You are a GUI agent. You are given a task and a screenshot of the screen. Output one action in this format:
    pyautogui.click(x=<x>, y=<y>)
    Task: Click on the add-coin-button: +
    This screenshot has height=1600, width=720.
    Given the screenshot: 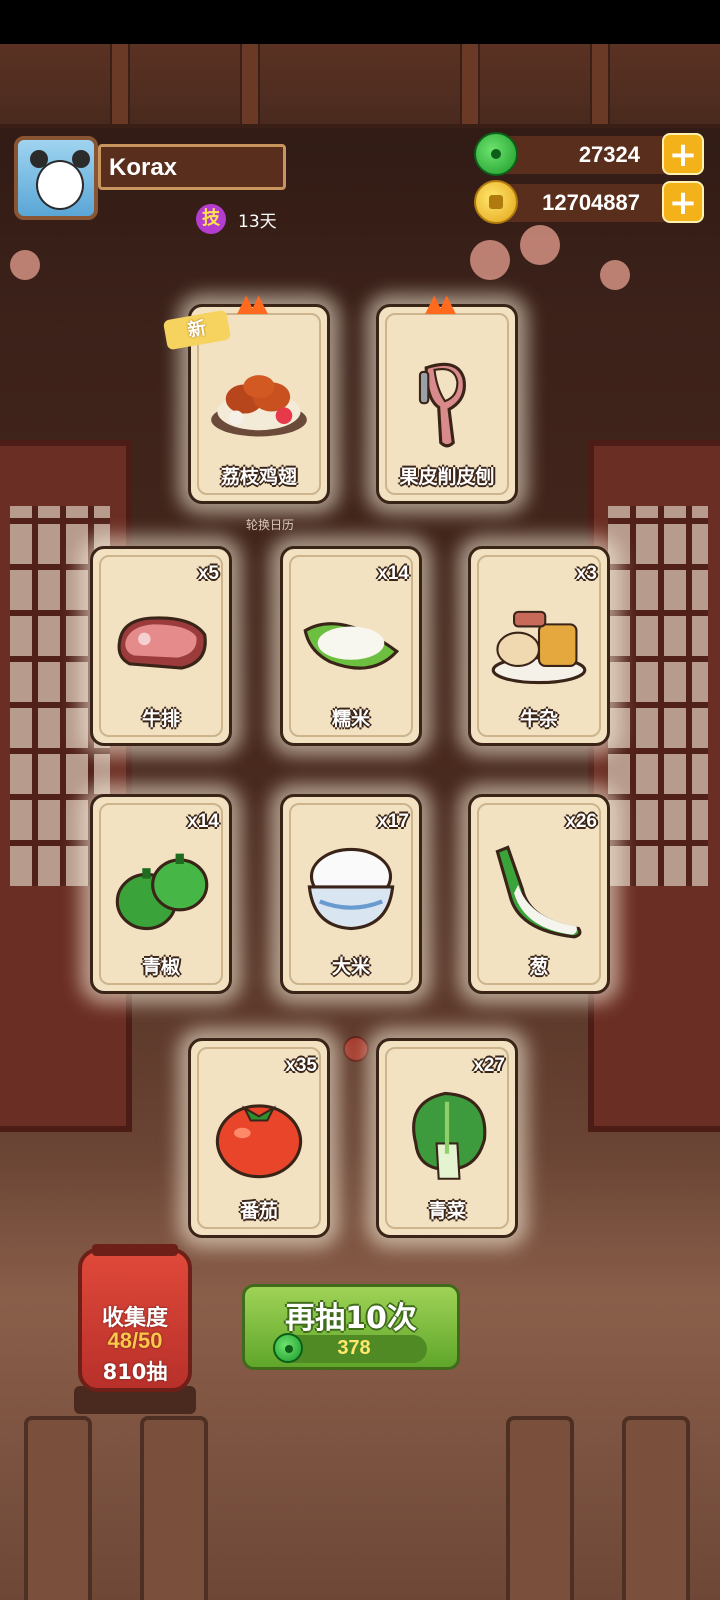 What is the action you would take?
    pyautogui.click(x=683, y=202)
    